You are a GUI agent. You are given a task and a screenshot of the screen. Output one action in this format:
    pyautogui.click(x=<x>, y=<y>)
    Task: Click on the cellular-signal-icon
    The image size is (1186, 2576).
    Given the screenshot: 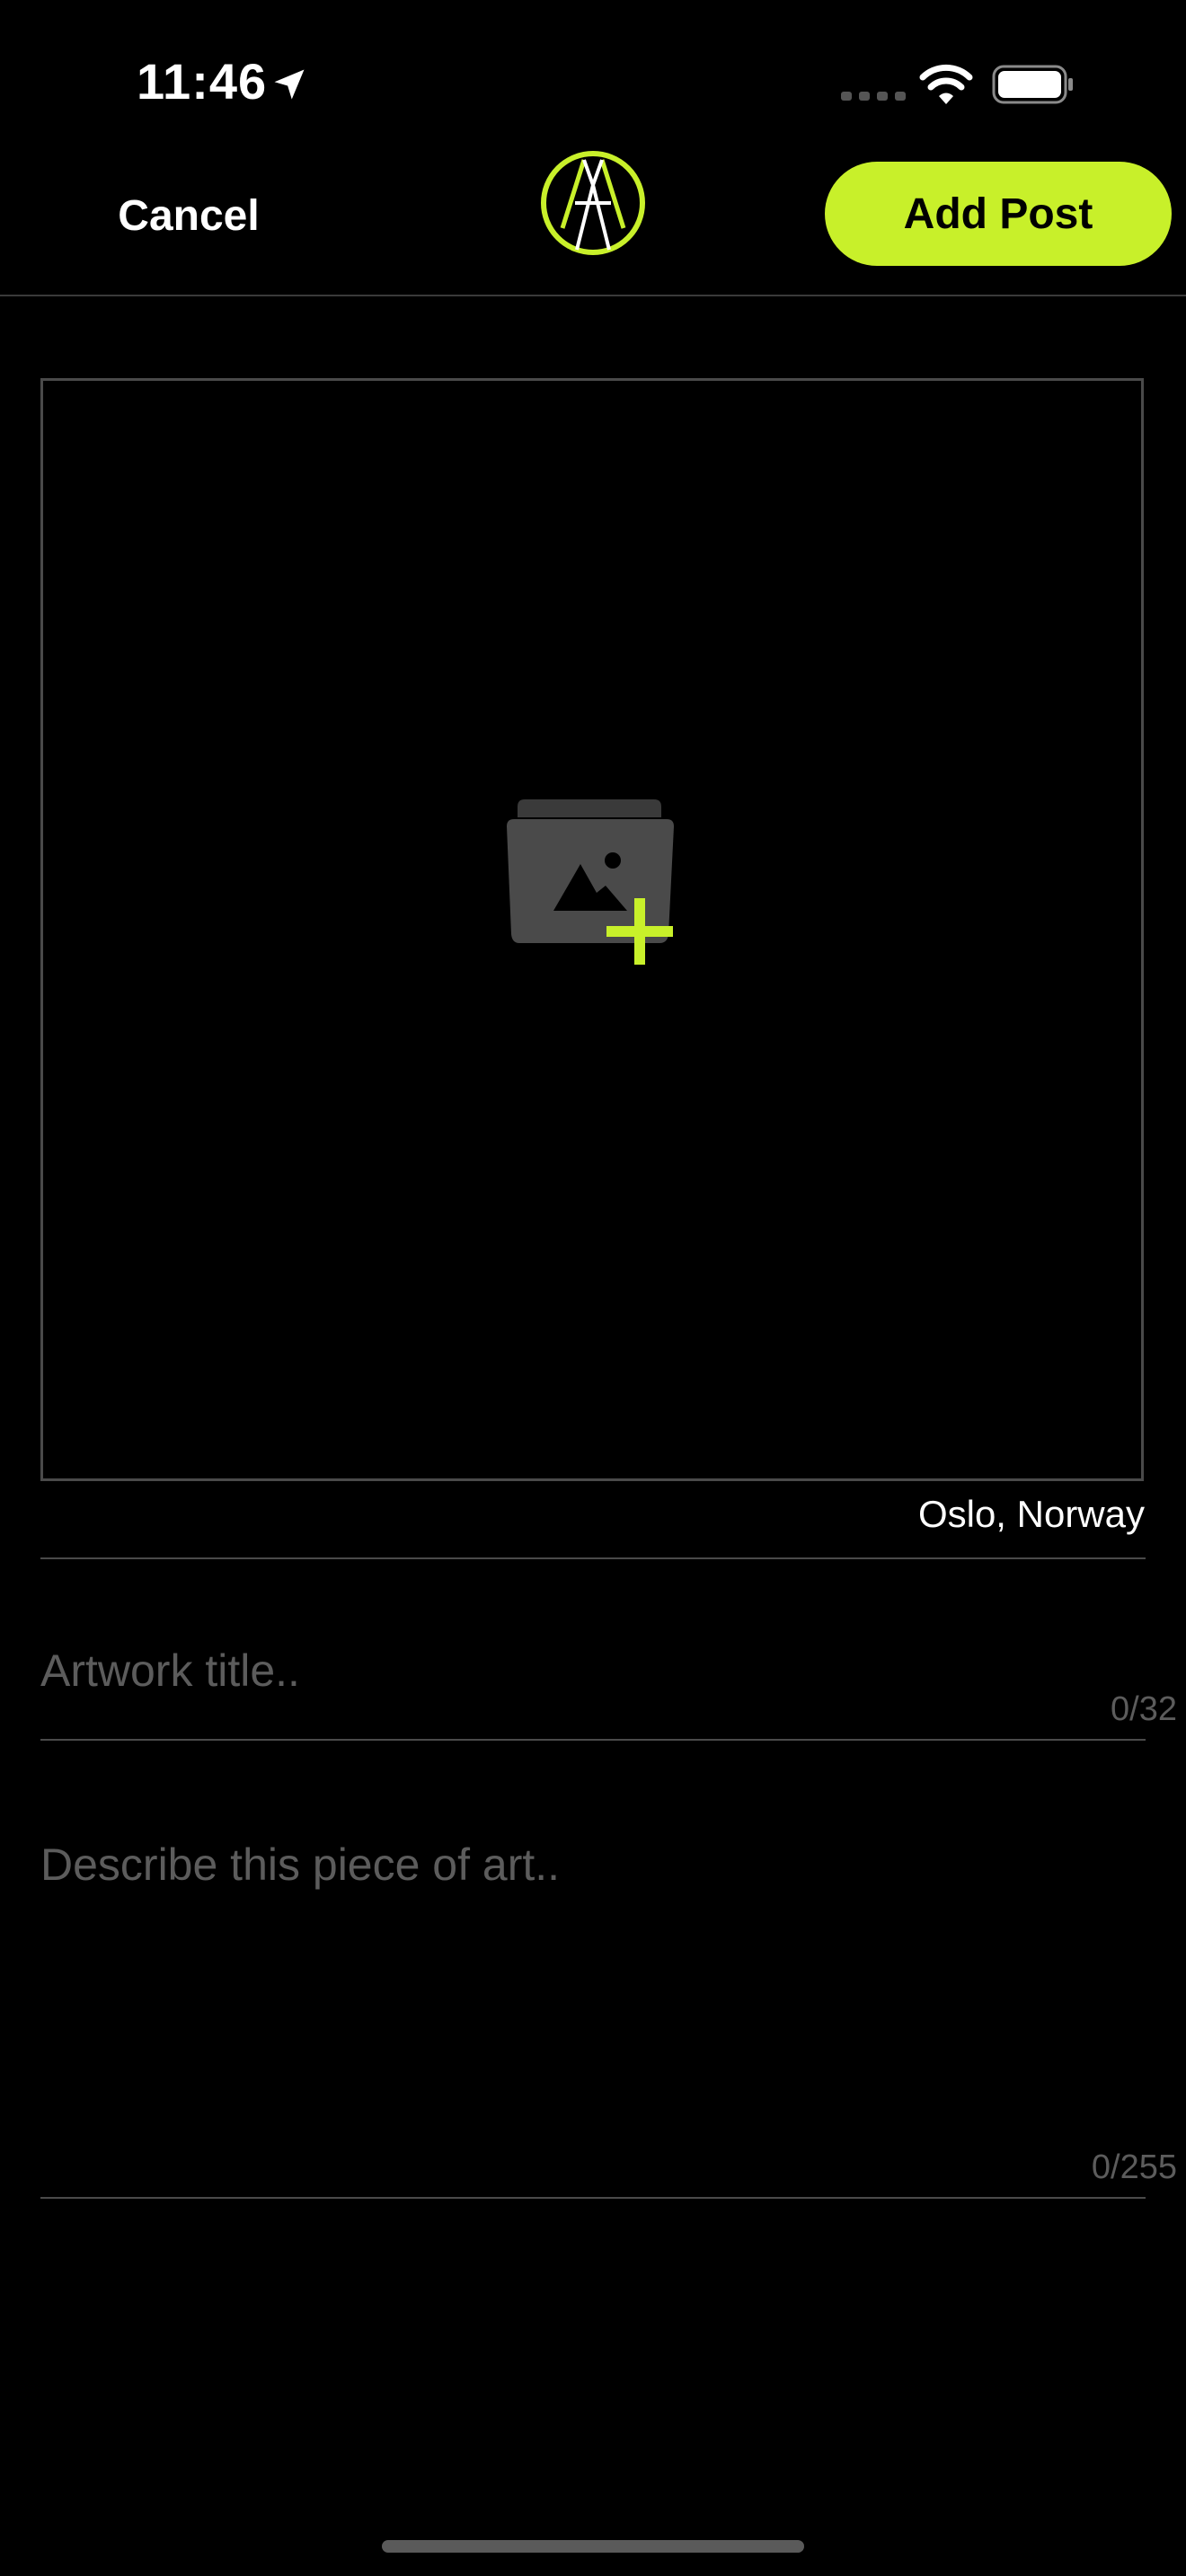 What is the action you would take?
    pyautogui.click(x=873, y=96)
    